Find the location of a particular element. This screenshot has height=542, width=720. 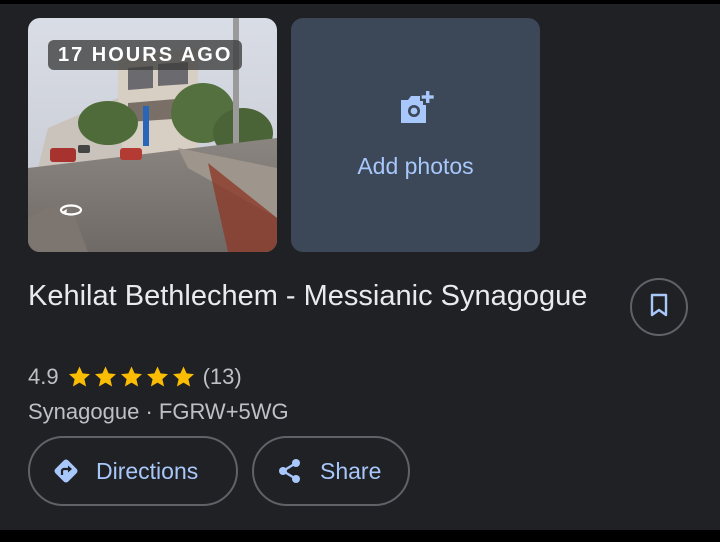

add-photos-label: Add photos is located at coordinates (415, 166).